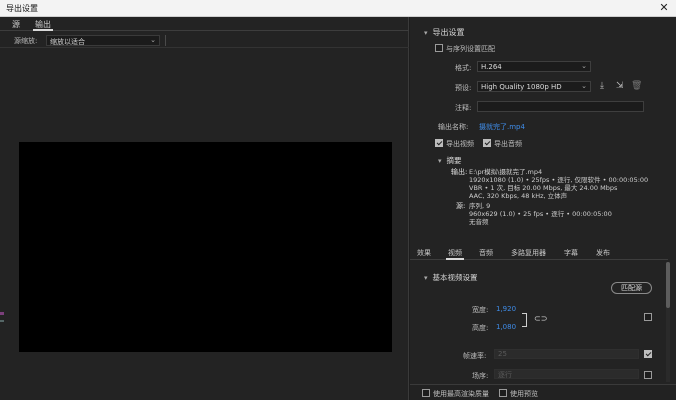  I want to click on export-settings-header: ▾ 导出设置, so click(444, 32).